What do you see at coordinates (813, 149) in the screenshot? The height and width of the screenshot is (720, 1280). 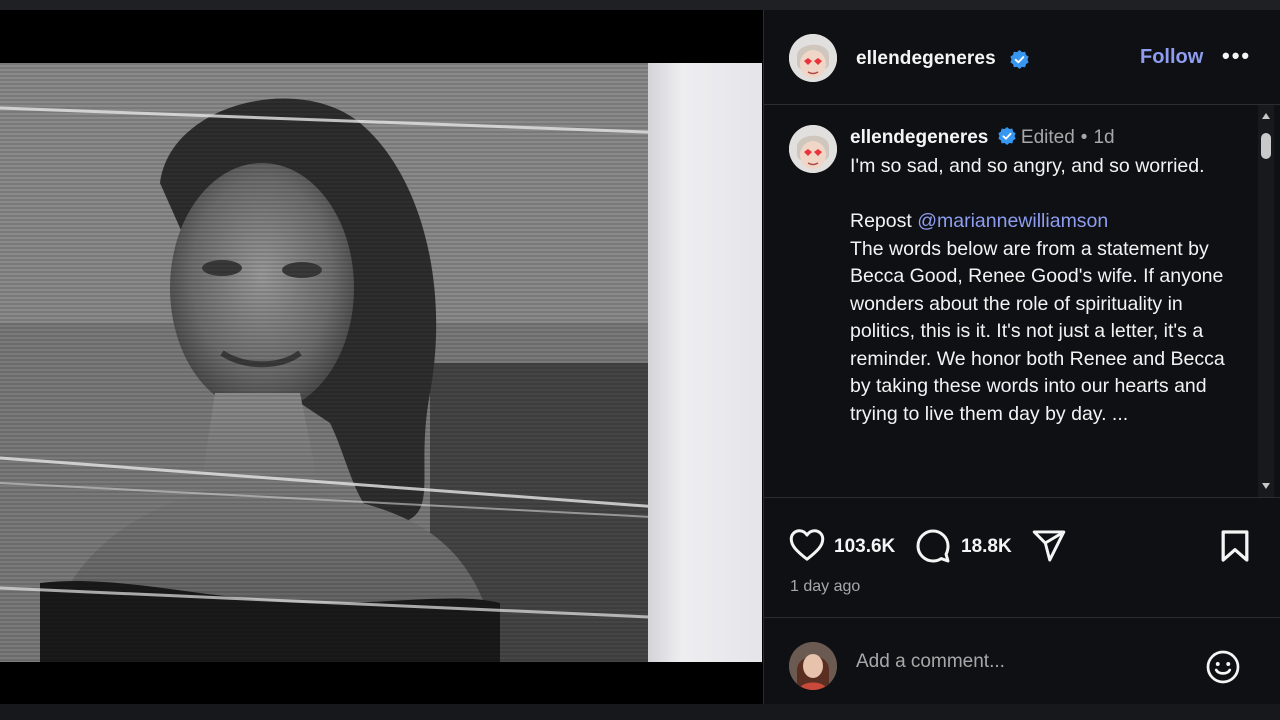 I see `caption-author-avatar` at bounding box center [813, 149].